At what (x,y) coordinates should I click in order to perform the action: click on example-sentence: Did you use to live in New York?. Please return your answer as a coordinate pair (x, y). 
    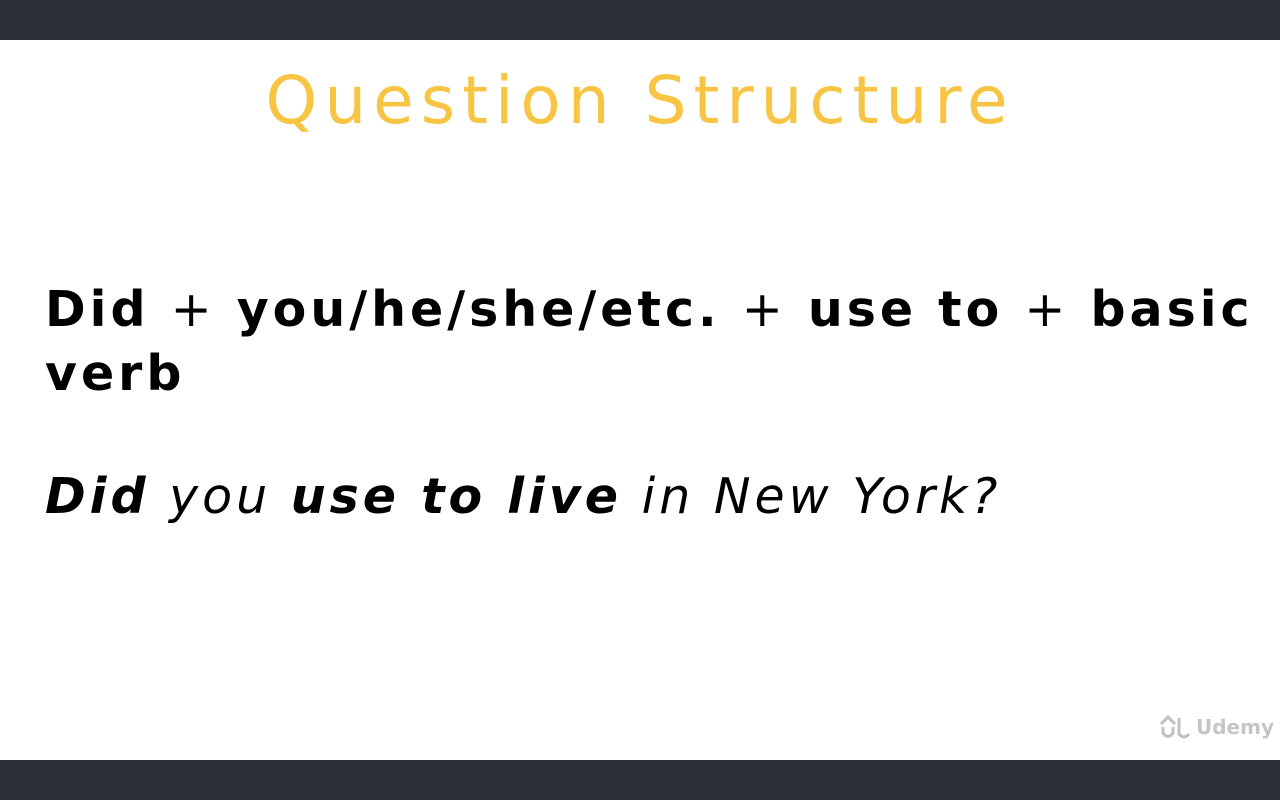
    Looking at the image, I should click on (645, 496).